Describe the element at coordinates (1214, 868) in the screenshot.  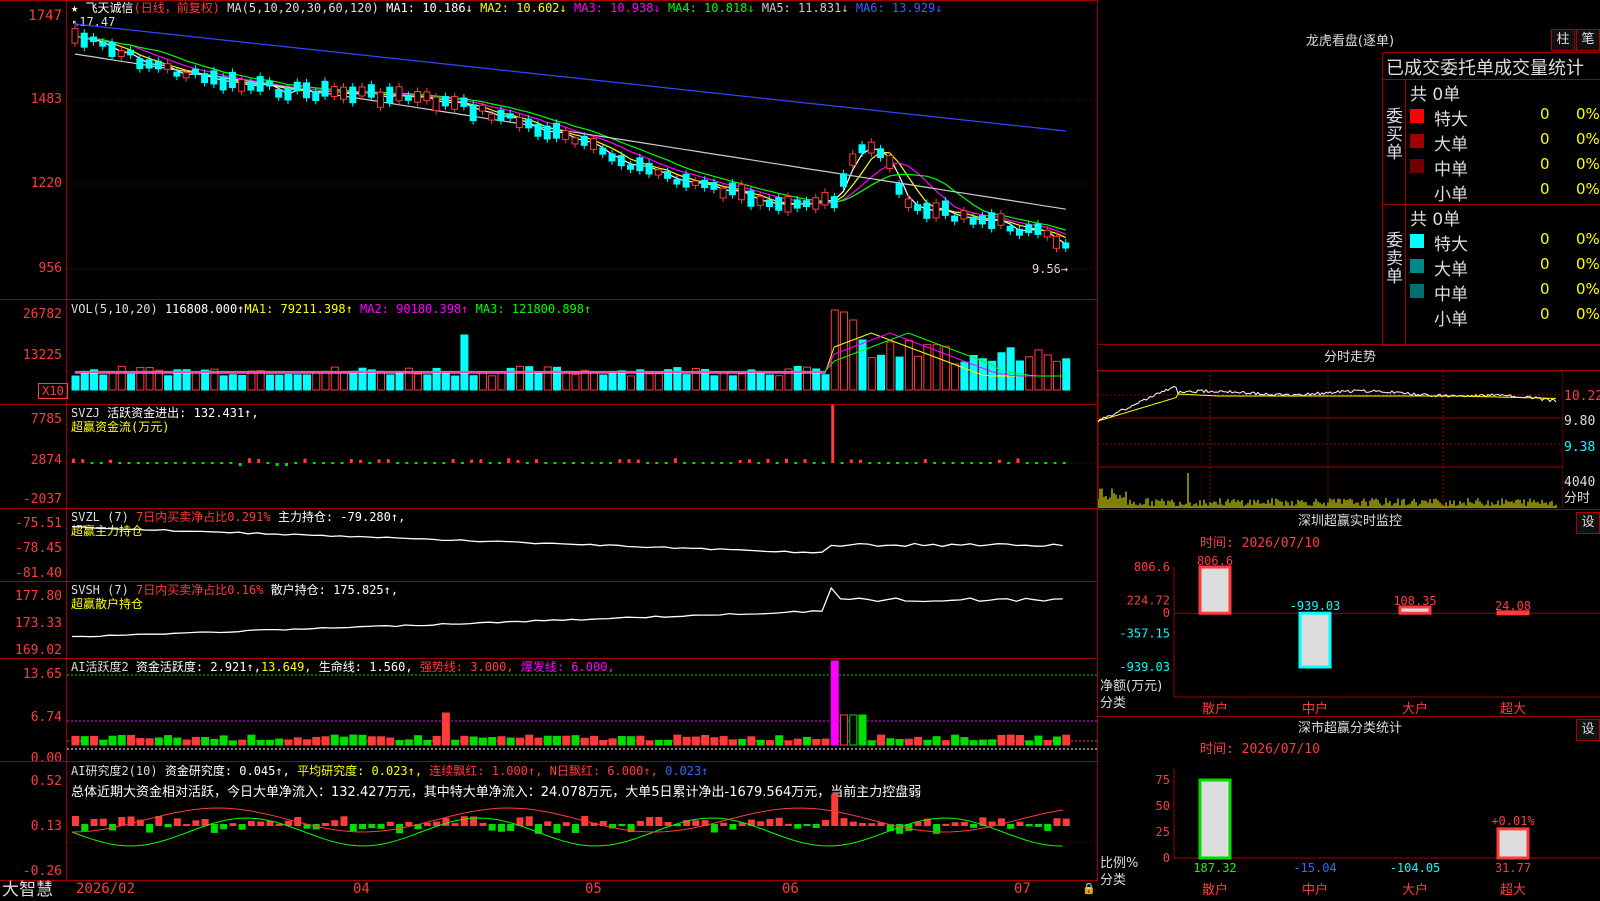
I see `stats-value-label: 187.32` at that location.